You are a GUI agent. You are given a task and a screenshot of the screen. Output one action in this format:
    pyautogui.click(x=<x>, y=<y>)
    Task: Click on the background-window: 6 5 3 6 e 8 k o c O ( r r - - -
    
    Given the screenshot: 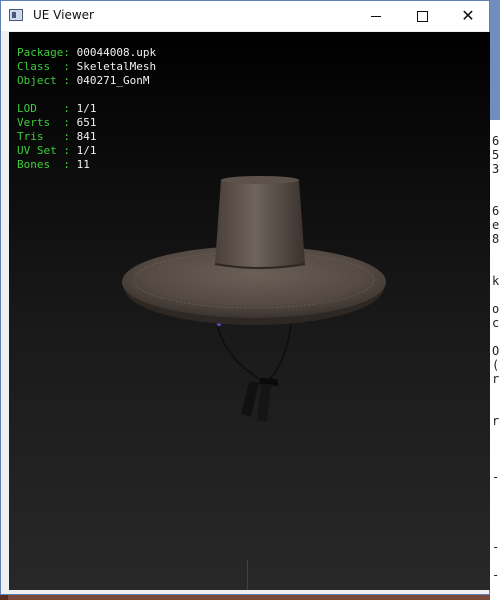 What is the action you would take?
    pyautogui.click(x=495, y=300)
    